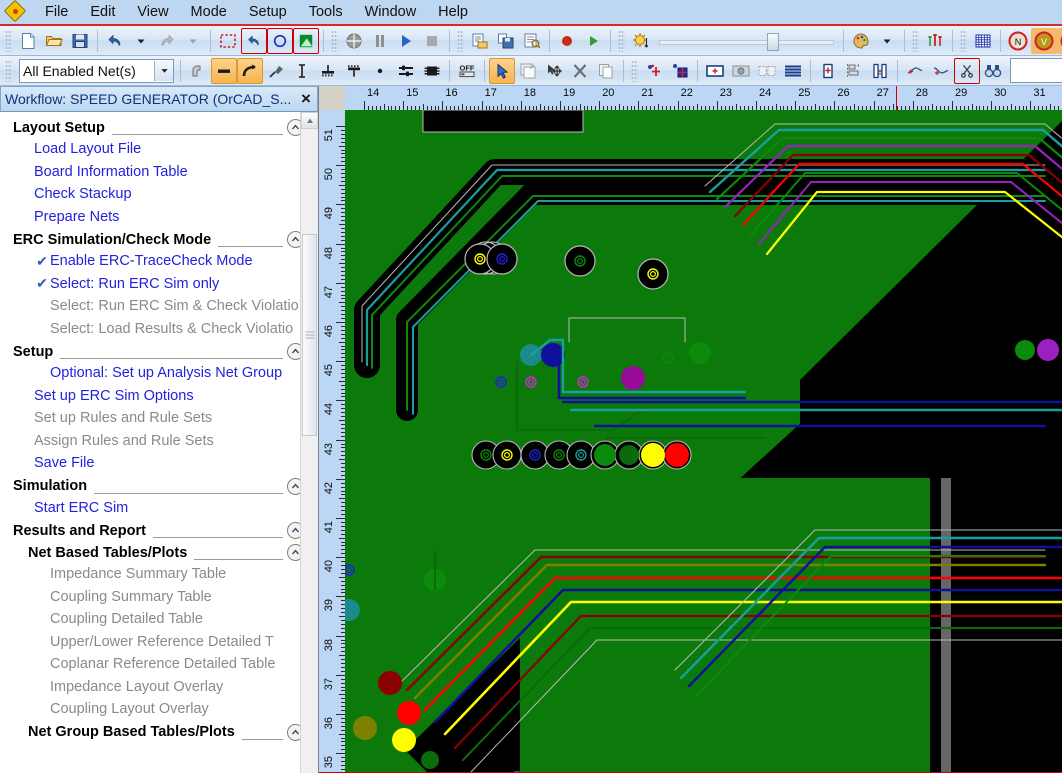  I want to click on off-toggle-button: OFF, so click(467, 71).